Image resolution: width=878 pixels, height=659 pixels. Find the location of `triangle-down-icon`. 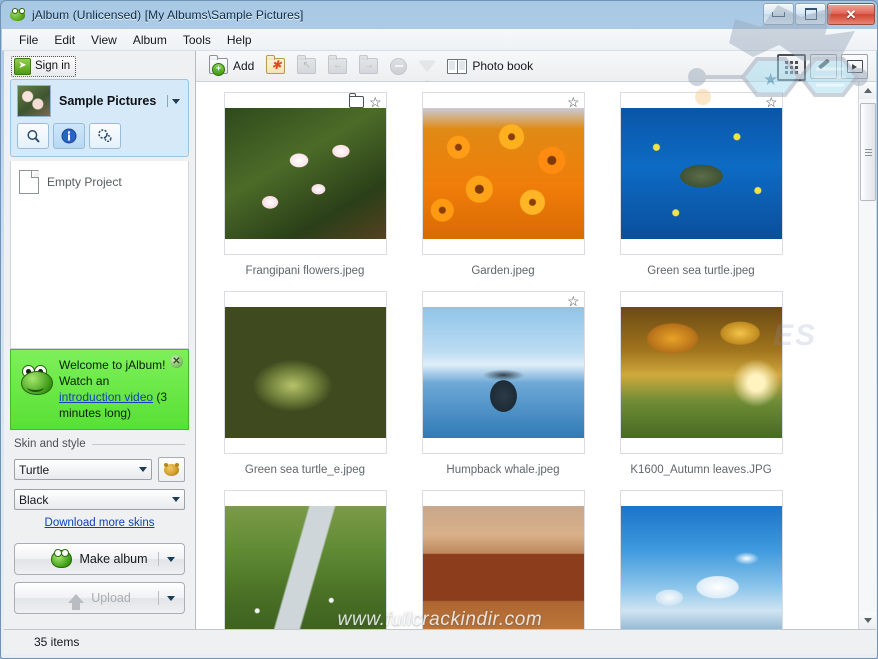

triangle-down-icon is located at coordinates (867, 620).